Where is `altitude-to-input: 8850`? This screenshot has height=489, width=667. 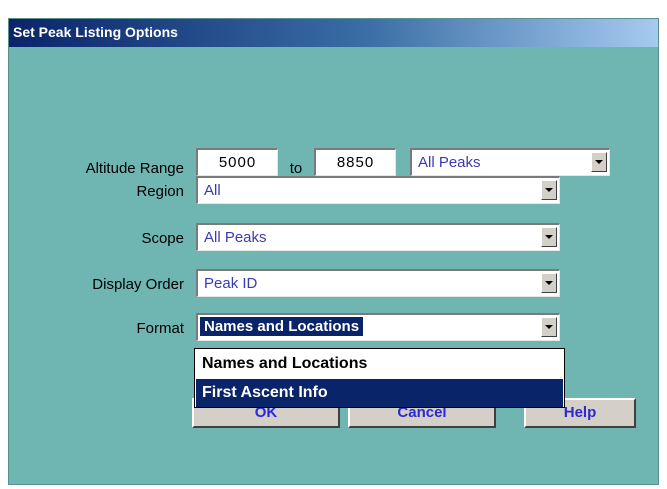
altitude-to-input: 8850 is located at coordinates (355, 162).